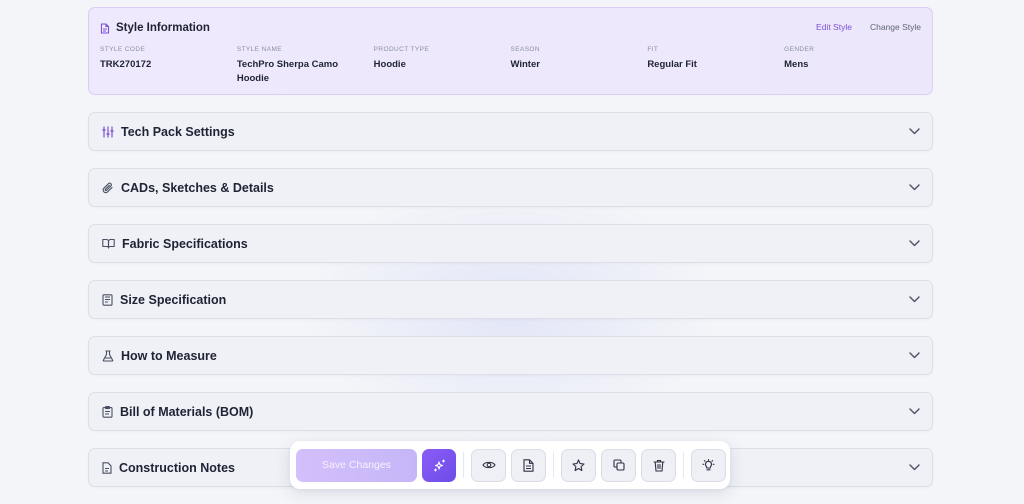 Image resolution: width=1024 pixels, height=504 pixels. I want to click on eye-icon, so click(488, 465).